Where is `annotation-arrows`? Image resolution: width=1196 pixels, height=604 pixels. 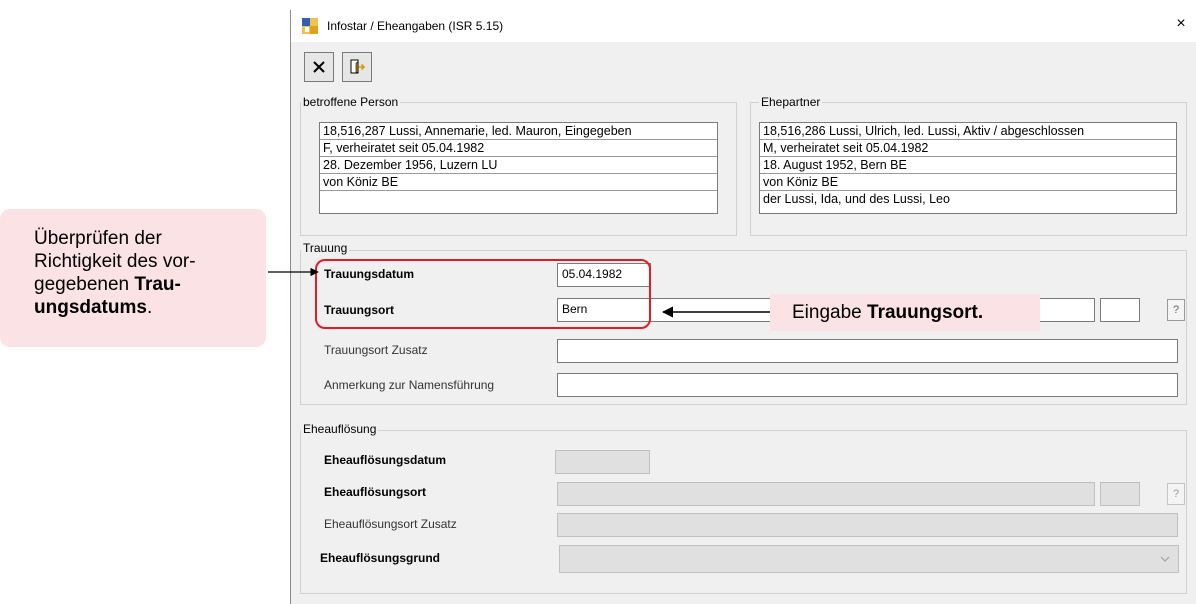 annotation-arrows is located at coordinates (519, 292).